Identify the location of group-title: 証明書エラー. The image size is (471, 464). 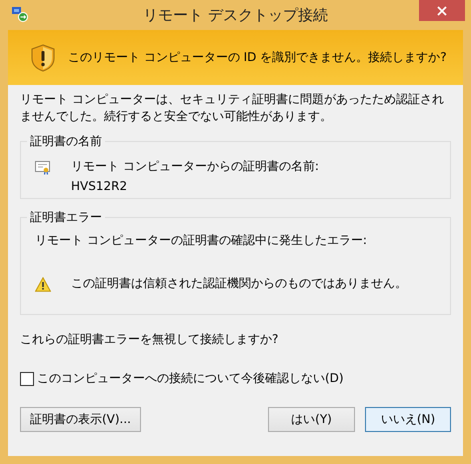
(66, 217).